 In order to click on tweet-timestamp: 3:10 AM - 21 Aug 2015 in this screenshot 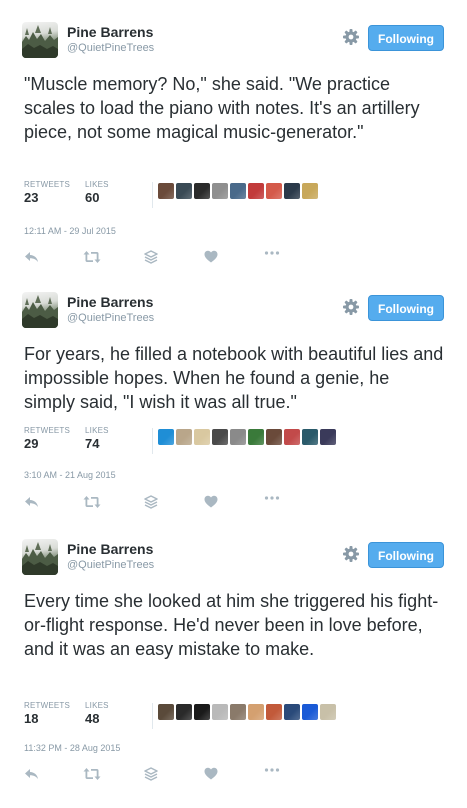, I will do `click(70, 475)`.